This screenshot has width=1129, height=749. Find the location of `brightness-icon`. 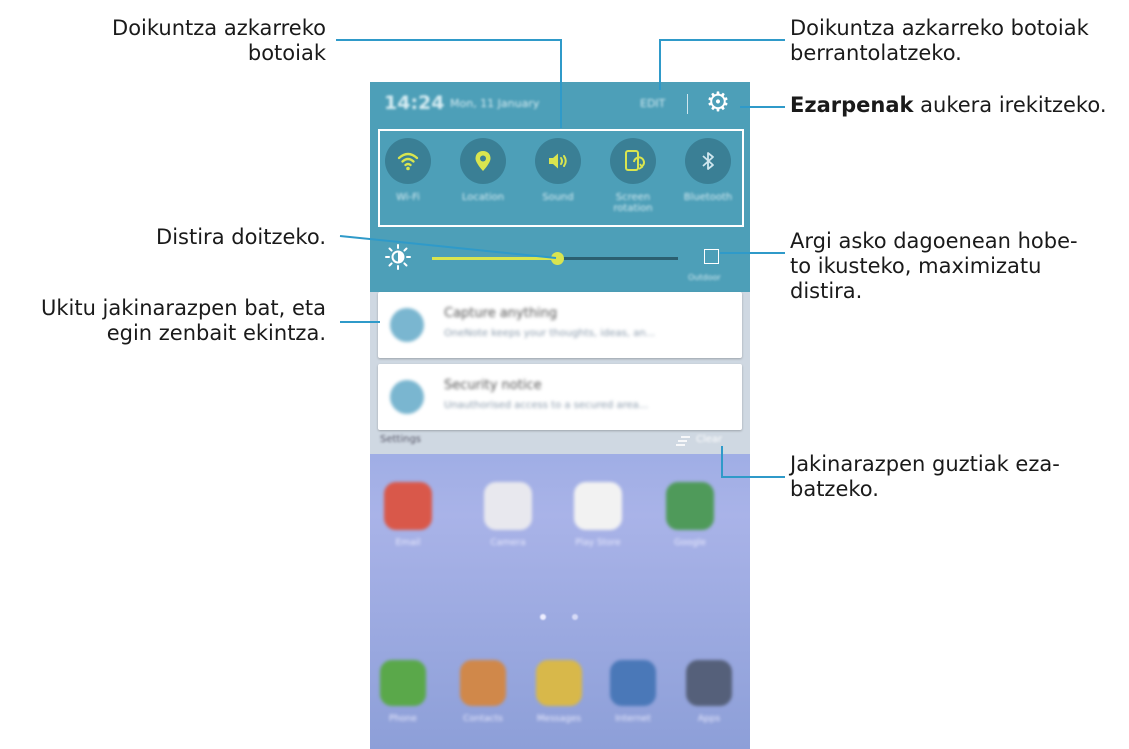

brightness-icon is located at coordinates (398, 257).